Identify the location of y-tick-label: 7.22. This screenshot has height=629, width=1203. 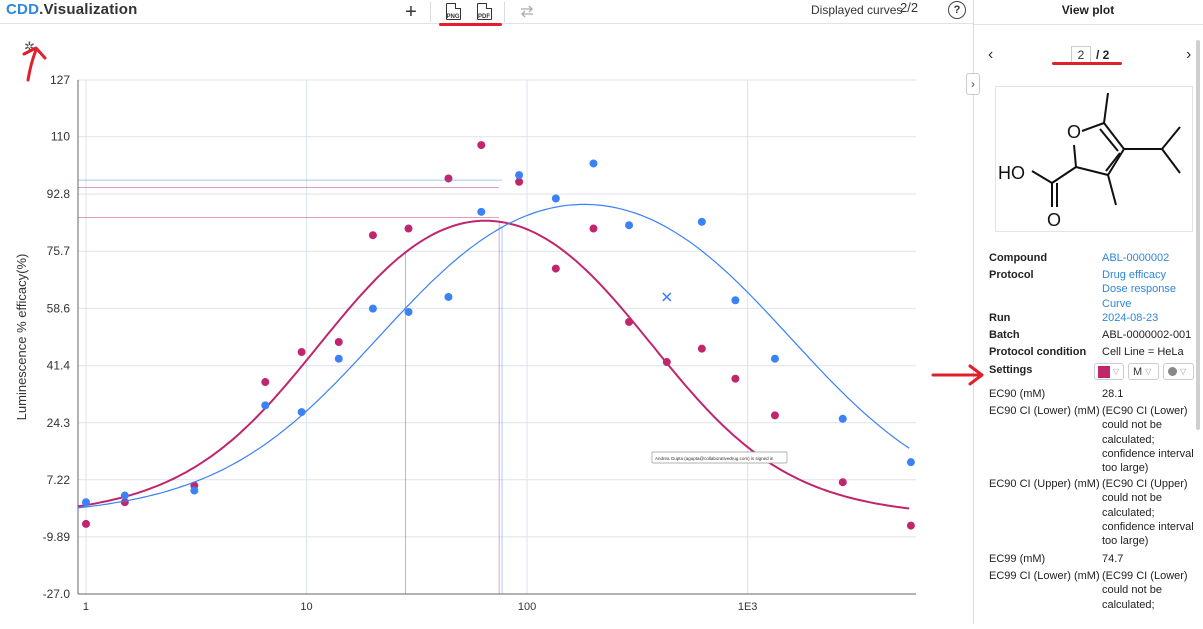
(59, 480).